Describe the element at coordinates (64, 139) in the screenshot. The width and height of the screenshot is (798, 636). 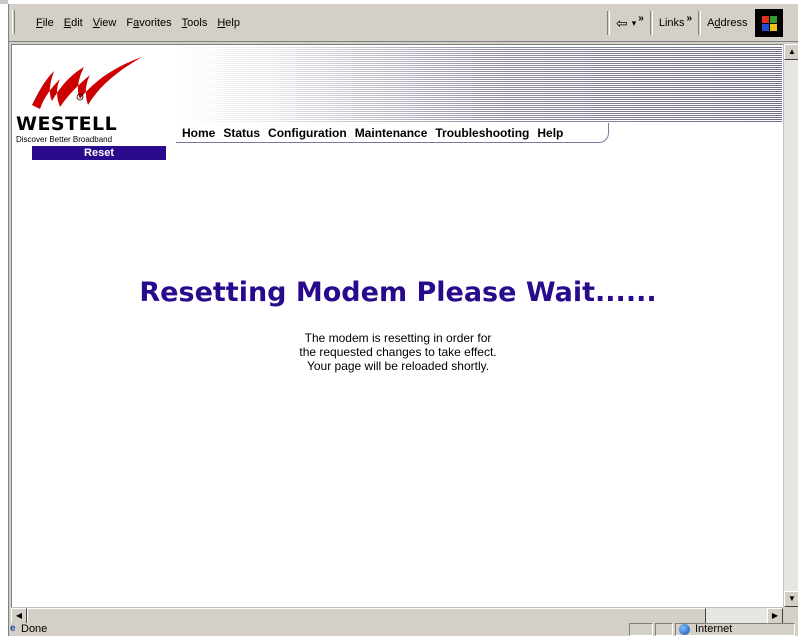
I see `brand-tagline: Discover Better Broadband` at that location.